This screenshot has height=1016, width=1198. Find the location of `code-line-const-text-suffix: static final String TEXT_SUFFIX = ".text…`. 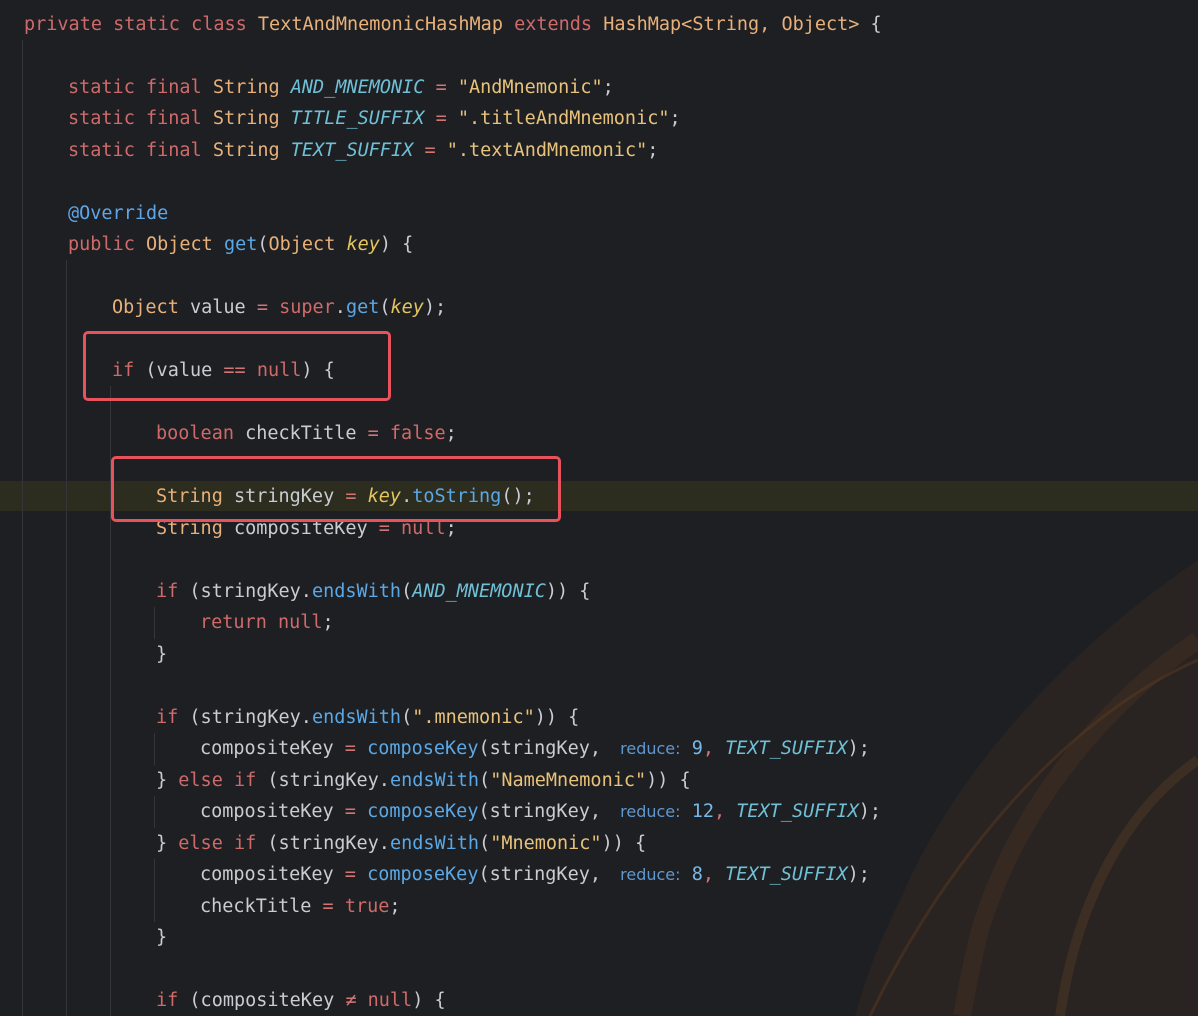

code-line-const-text-suffix: static final String TEXT_SUFFIX = ".text… is located at coordinates (363, 150).